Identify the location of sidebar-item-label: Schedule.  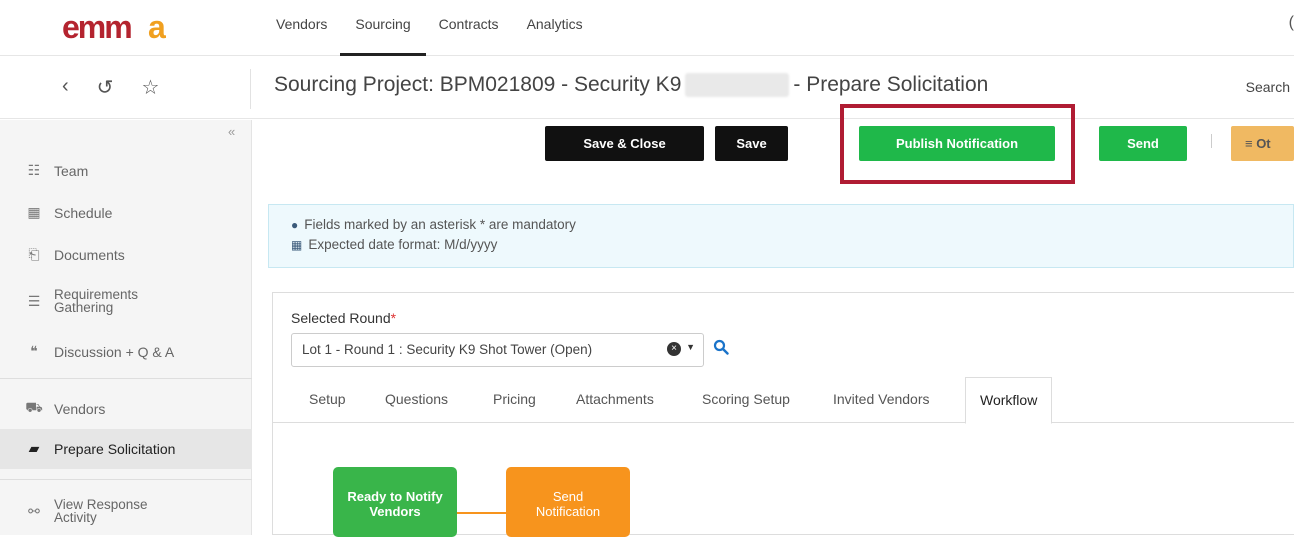
(83, 212).